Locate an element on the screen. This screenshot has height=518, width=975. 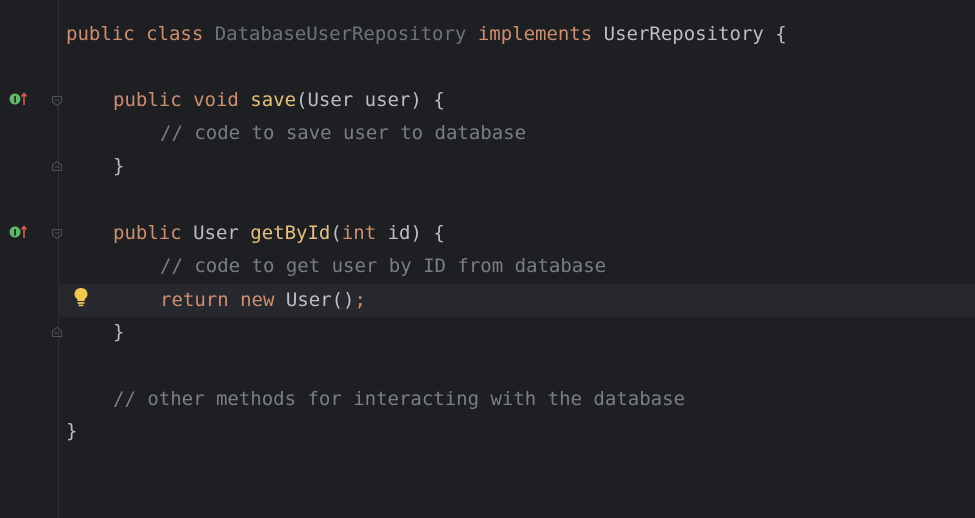
code-line-getbyid-close: } is located at coordinates (118, 332).